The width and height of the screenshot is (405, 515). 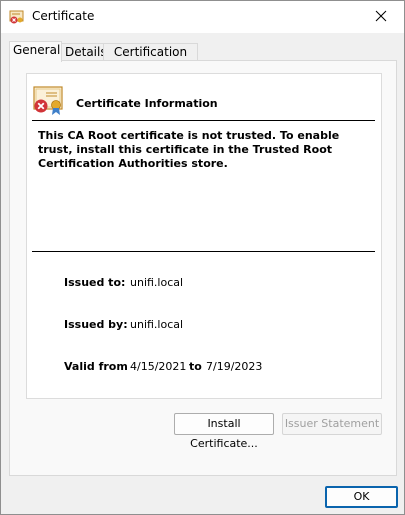 I want to click on valid-from-label: Valid from, so click(x=96, y=366).